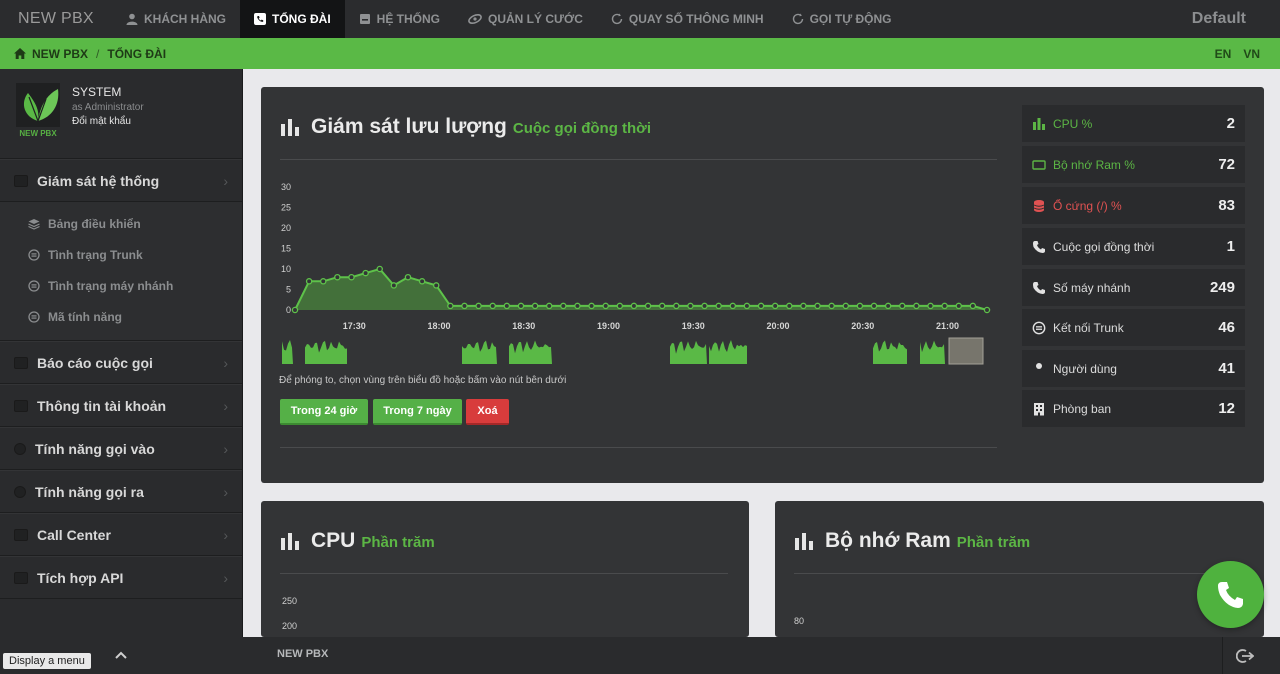 Image resolution: width=1280 pixels, height=674 pixels. I want to click on stat-value: 1, so click(1230, 246).